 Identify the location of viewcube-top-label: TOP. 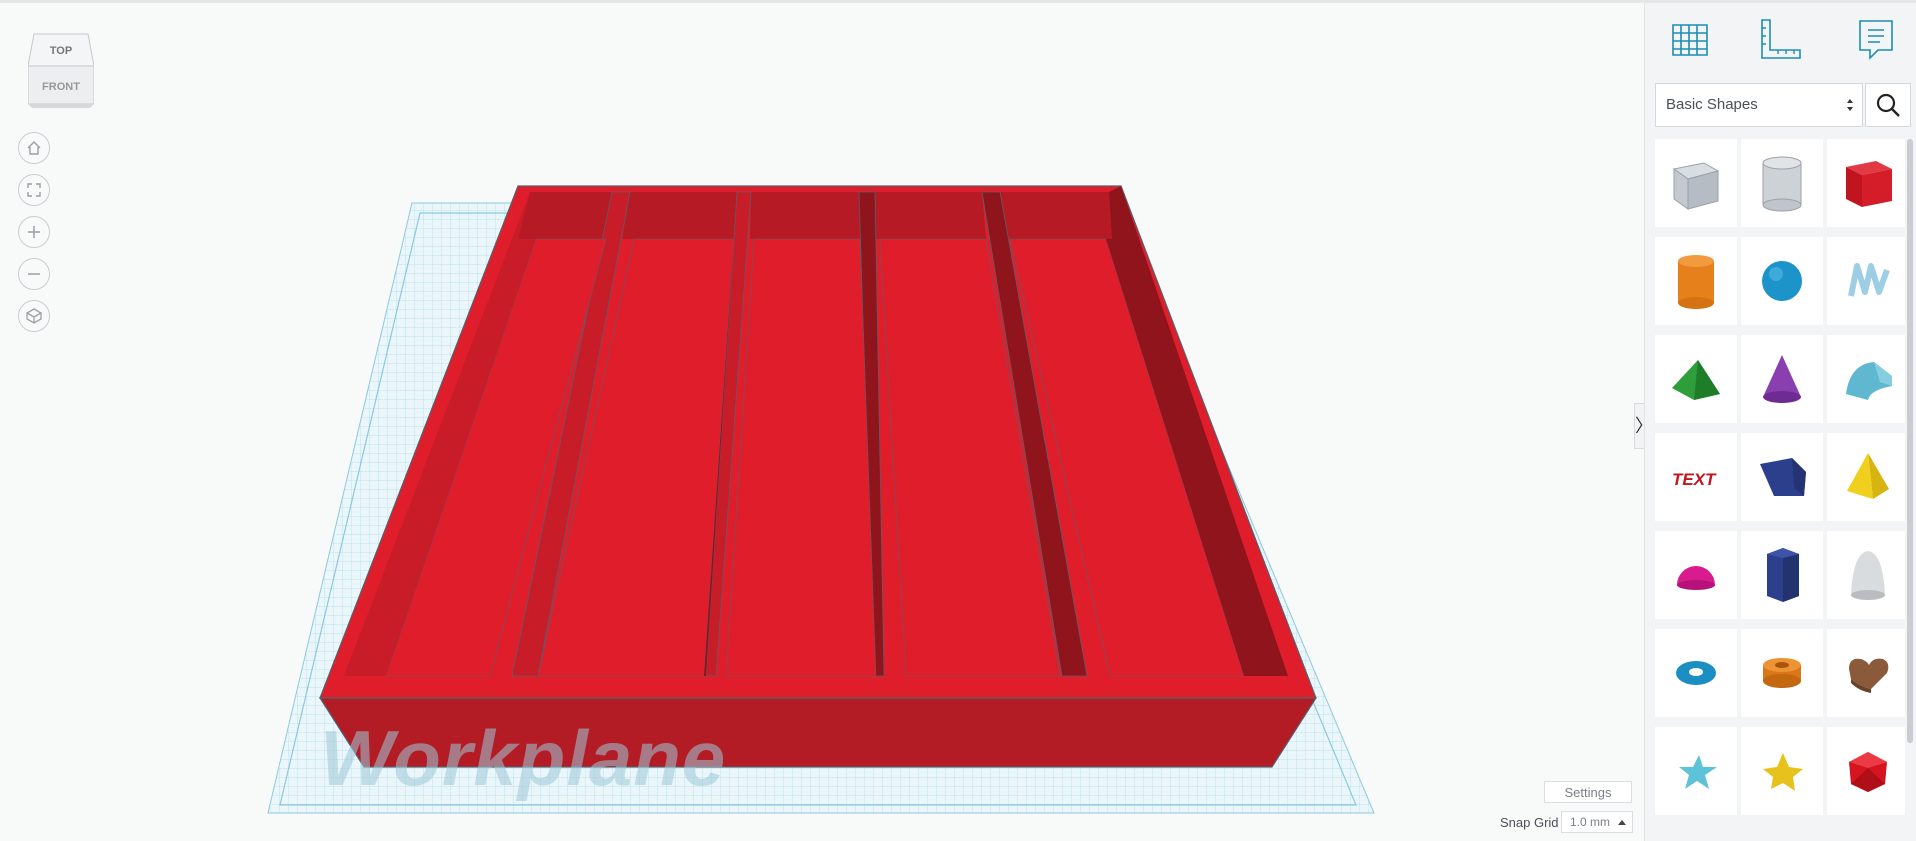
(61, 51).